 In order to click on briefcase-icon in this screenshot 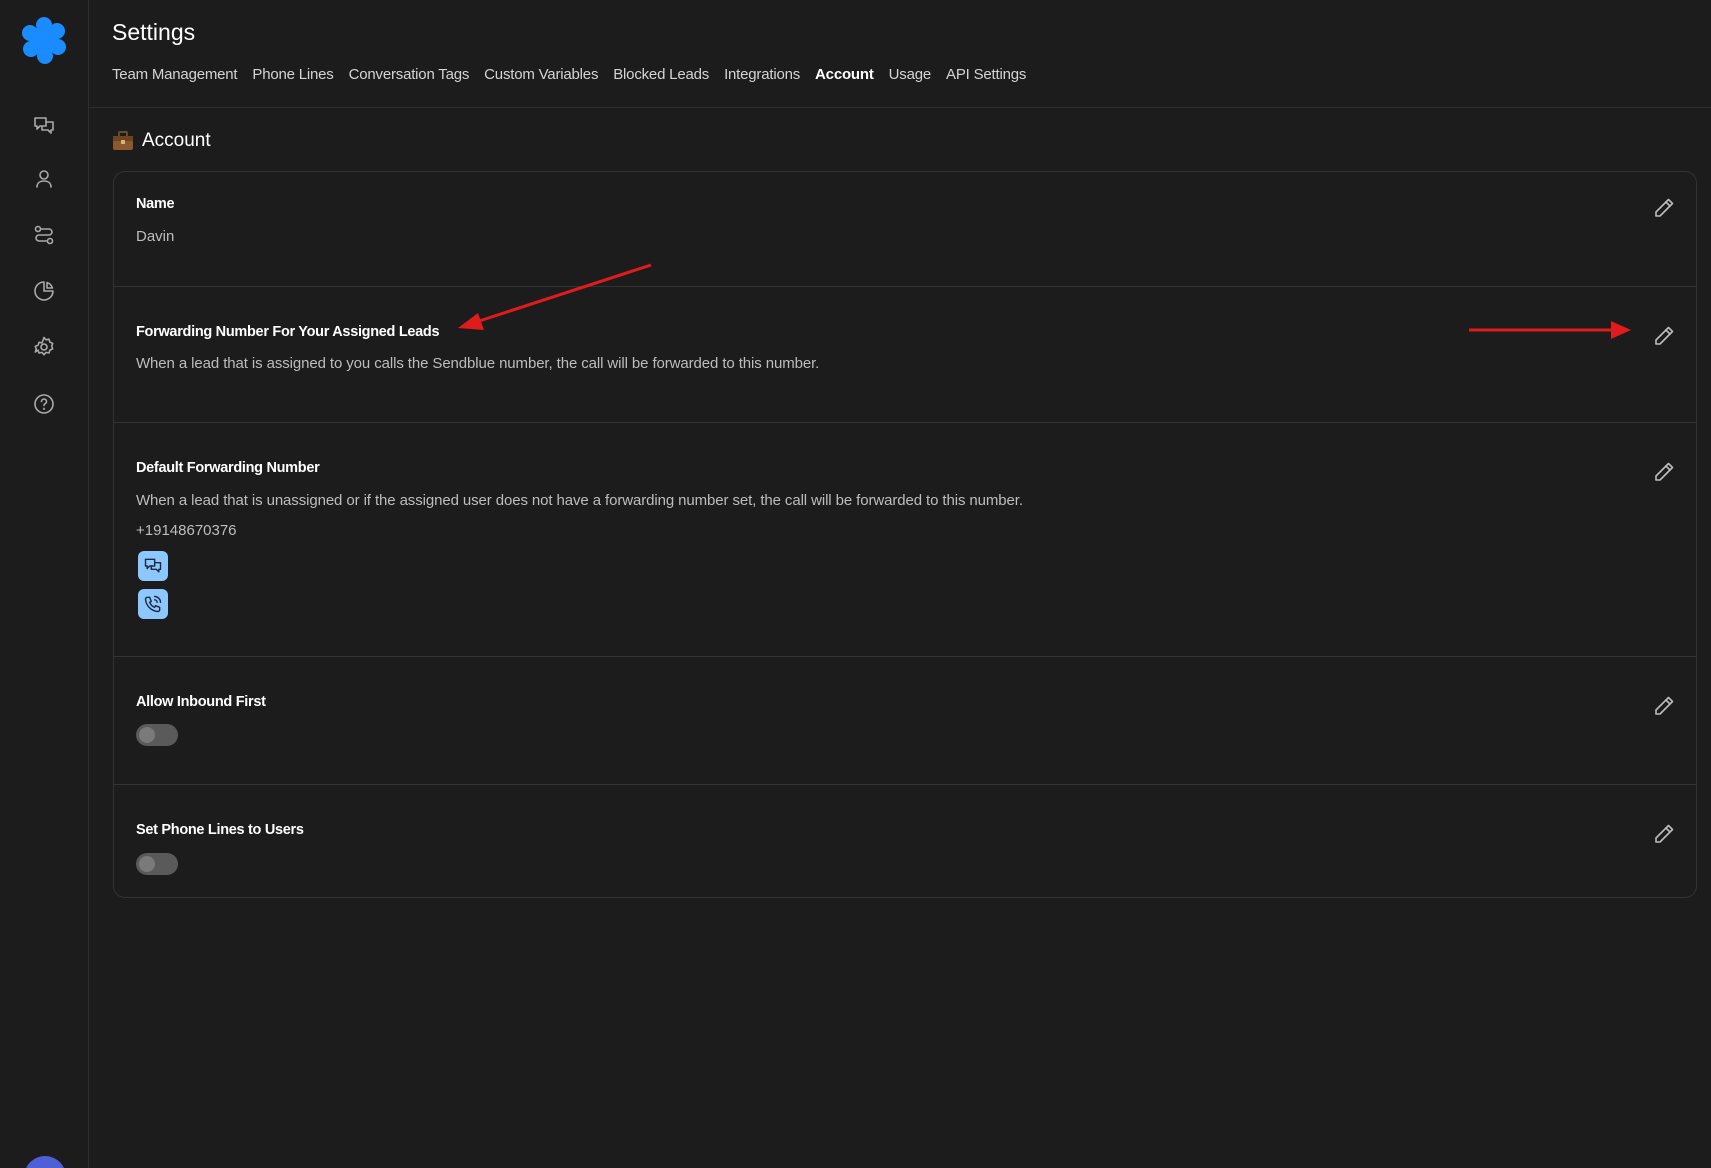, I will do `click(123, 140)`.